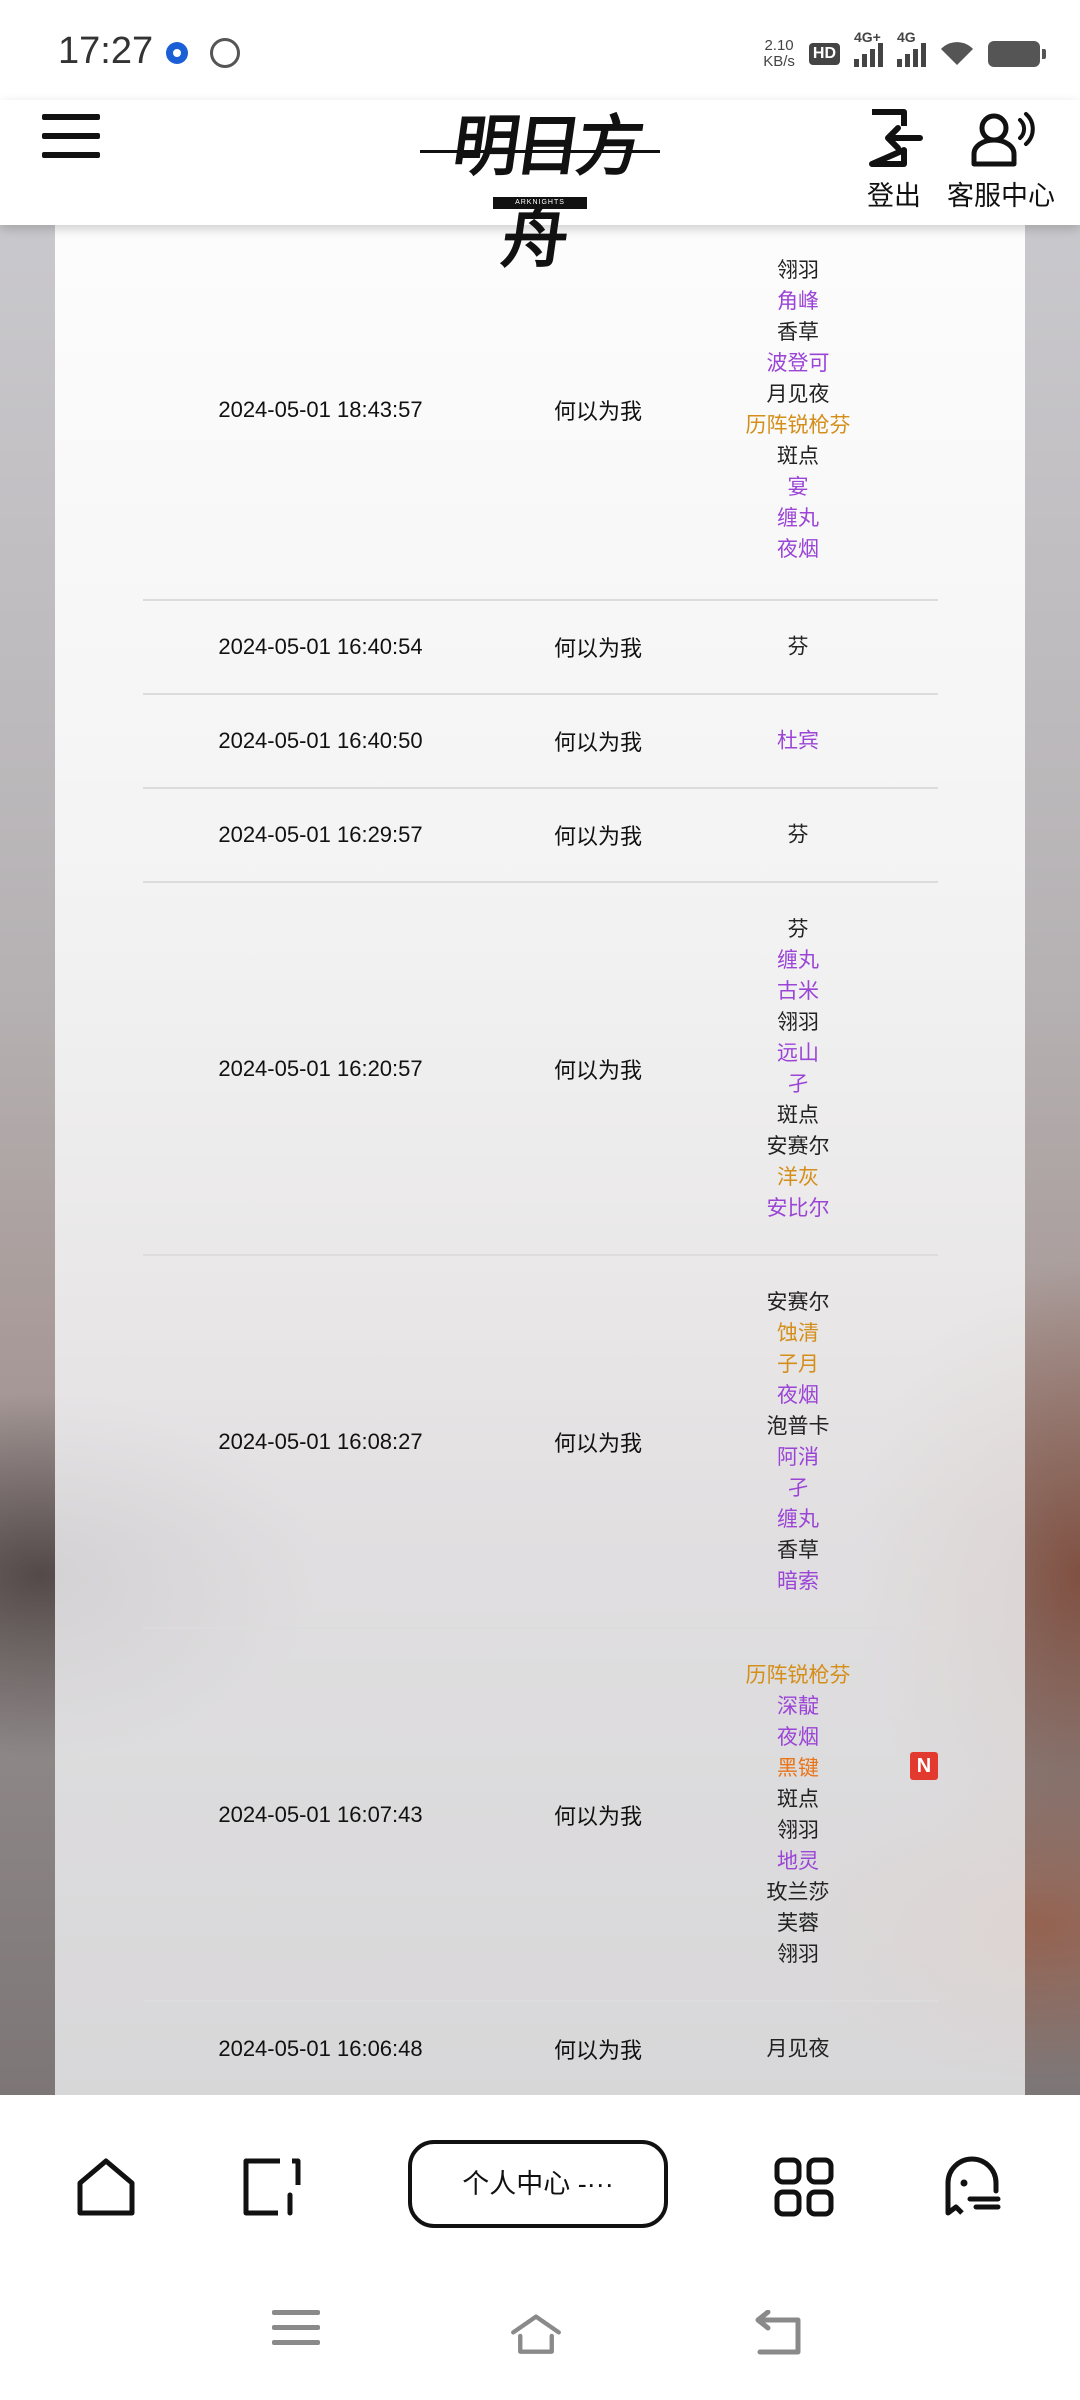 The height and width of the screenshot is (2400, 1080). What do you see at coordinates (798, 2048) in the screenshot?
I see `operator-list: 月见夜` at bounding box center [798, 2048].